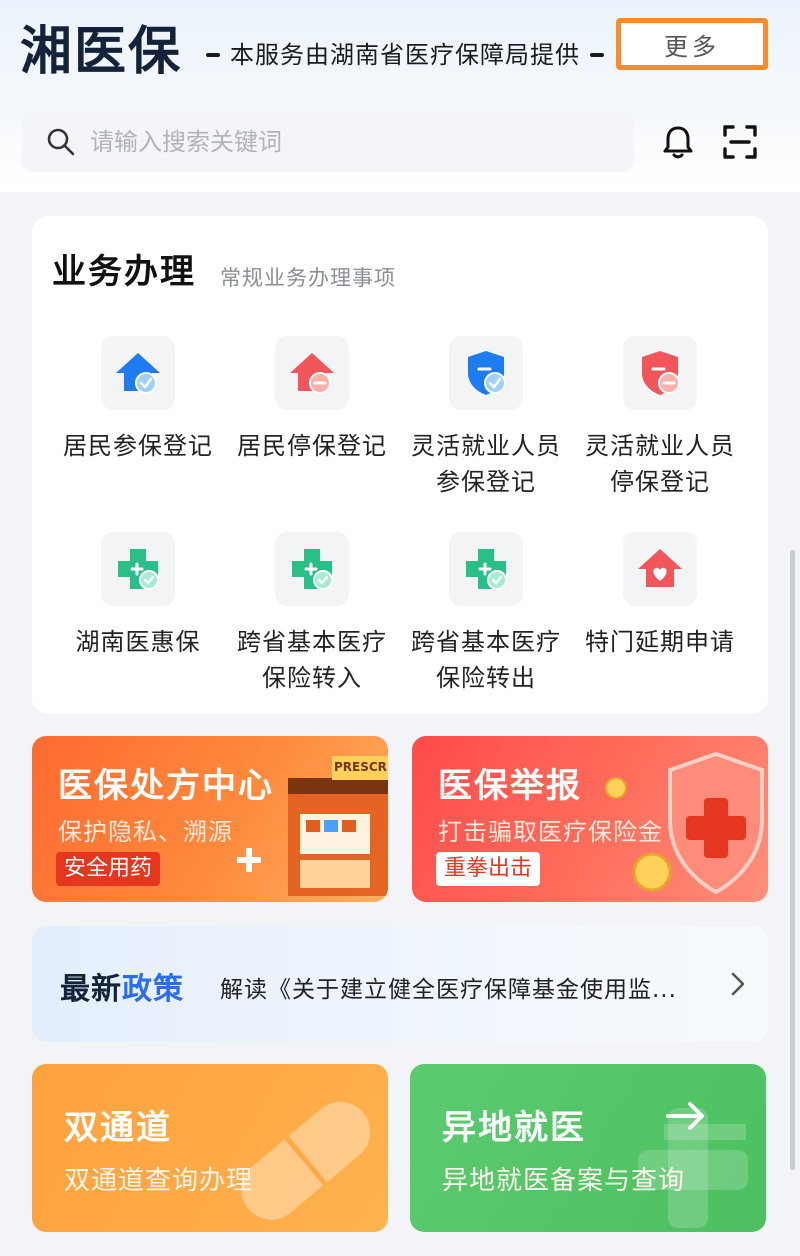 The image size is (800, 1256). What do you see at coordinates (153, 989) in the screenshot?
I see `policy-tag-b: 政策` at bounding box center [153, 989].